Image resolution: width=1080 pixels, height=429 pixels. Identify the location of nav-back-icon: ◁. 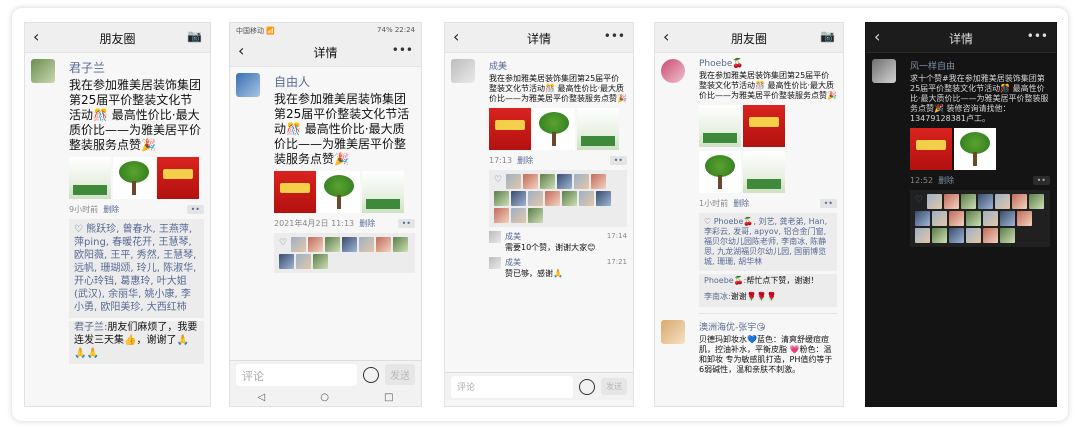
(262, 397).